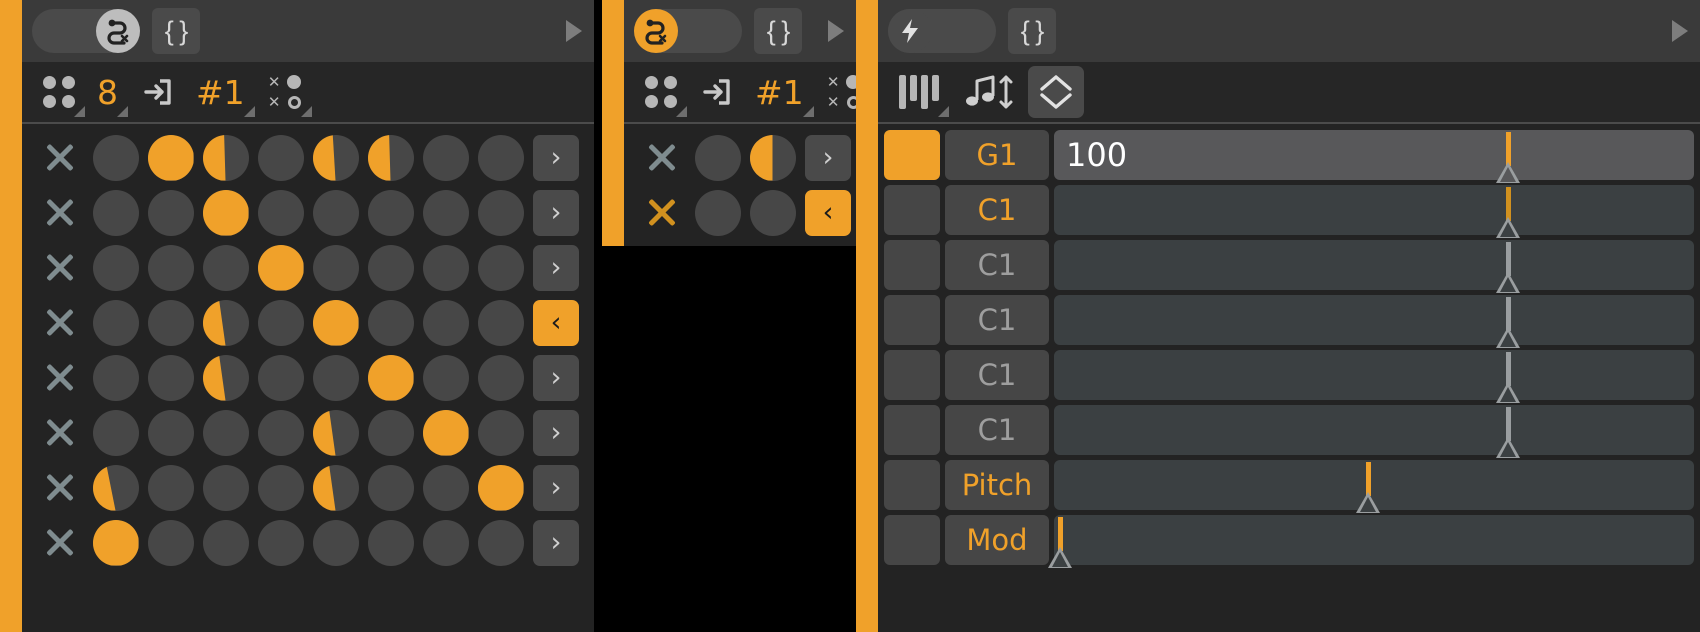 The height and width of the screenshot is (632, 1700). Describe the element at coordinates (942, 31) in the screenshot. I see `lightning-mode-toggle` at that location.